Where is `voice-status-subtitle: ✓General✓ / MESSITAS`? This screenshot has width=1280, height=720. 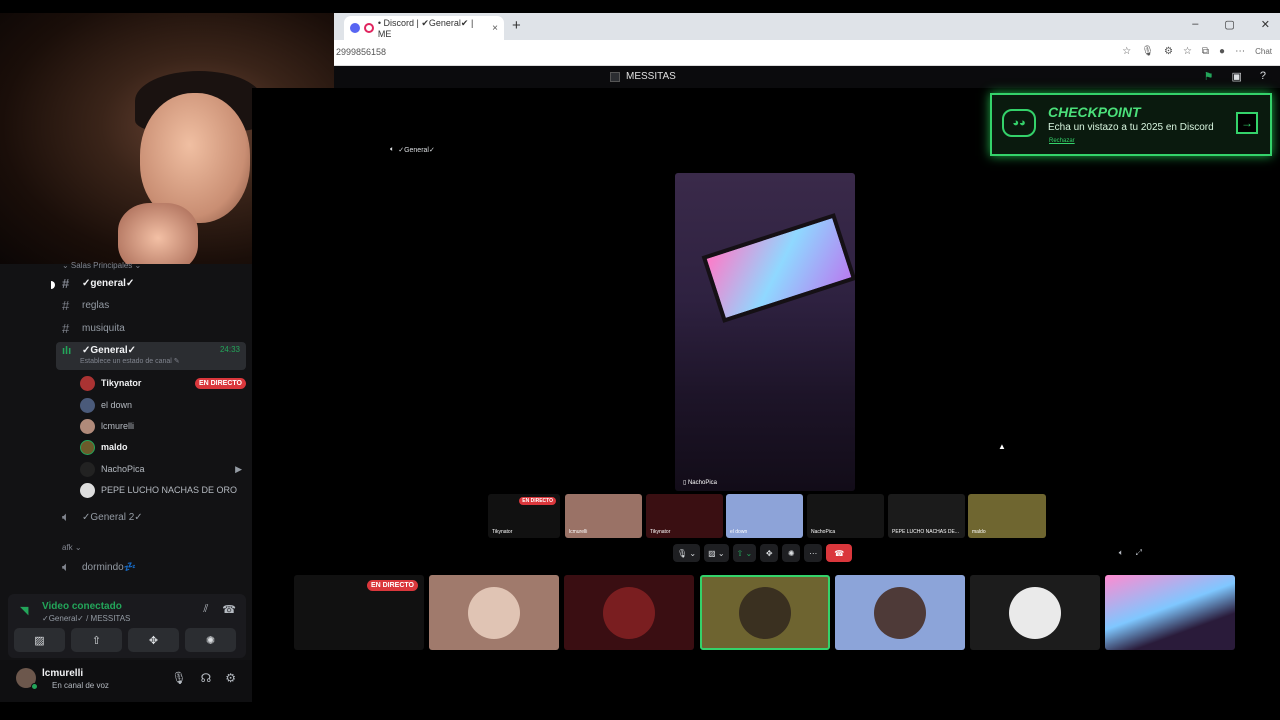 voice-status-subtitle: ✓General✓ / MESSITAS is located at coordinates (86, 618).